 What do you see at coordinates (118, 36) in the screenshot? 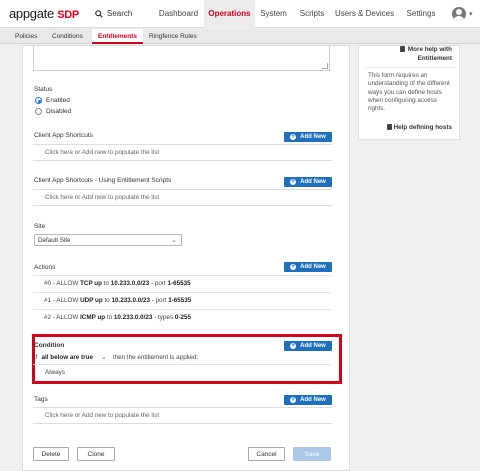
I see `tab-entitlements: Entitlements` at bounding box center [118, 36].